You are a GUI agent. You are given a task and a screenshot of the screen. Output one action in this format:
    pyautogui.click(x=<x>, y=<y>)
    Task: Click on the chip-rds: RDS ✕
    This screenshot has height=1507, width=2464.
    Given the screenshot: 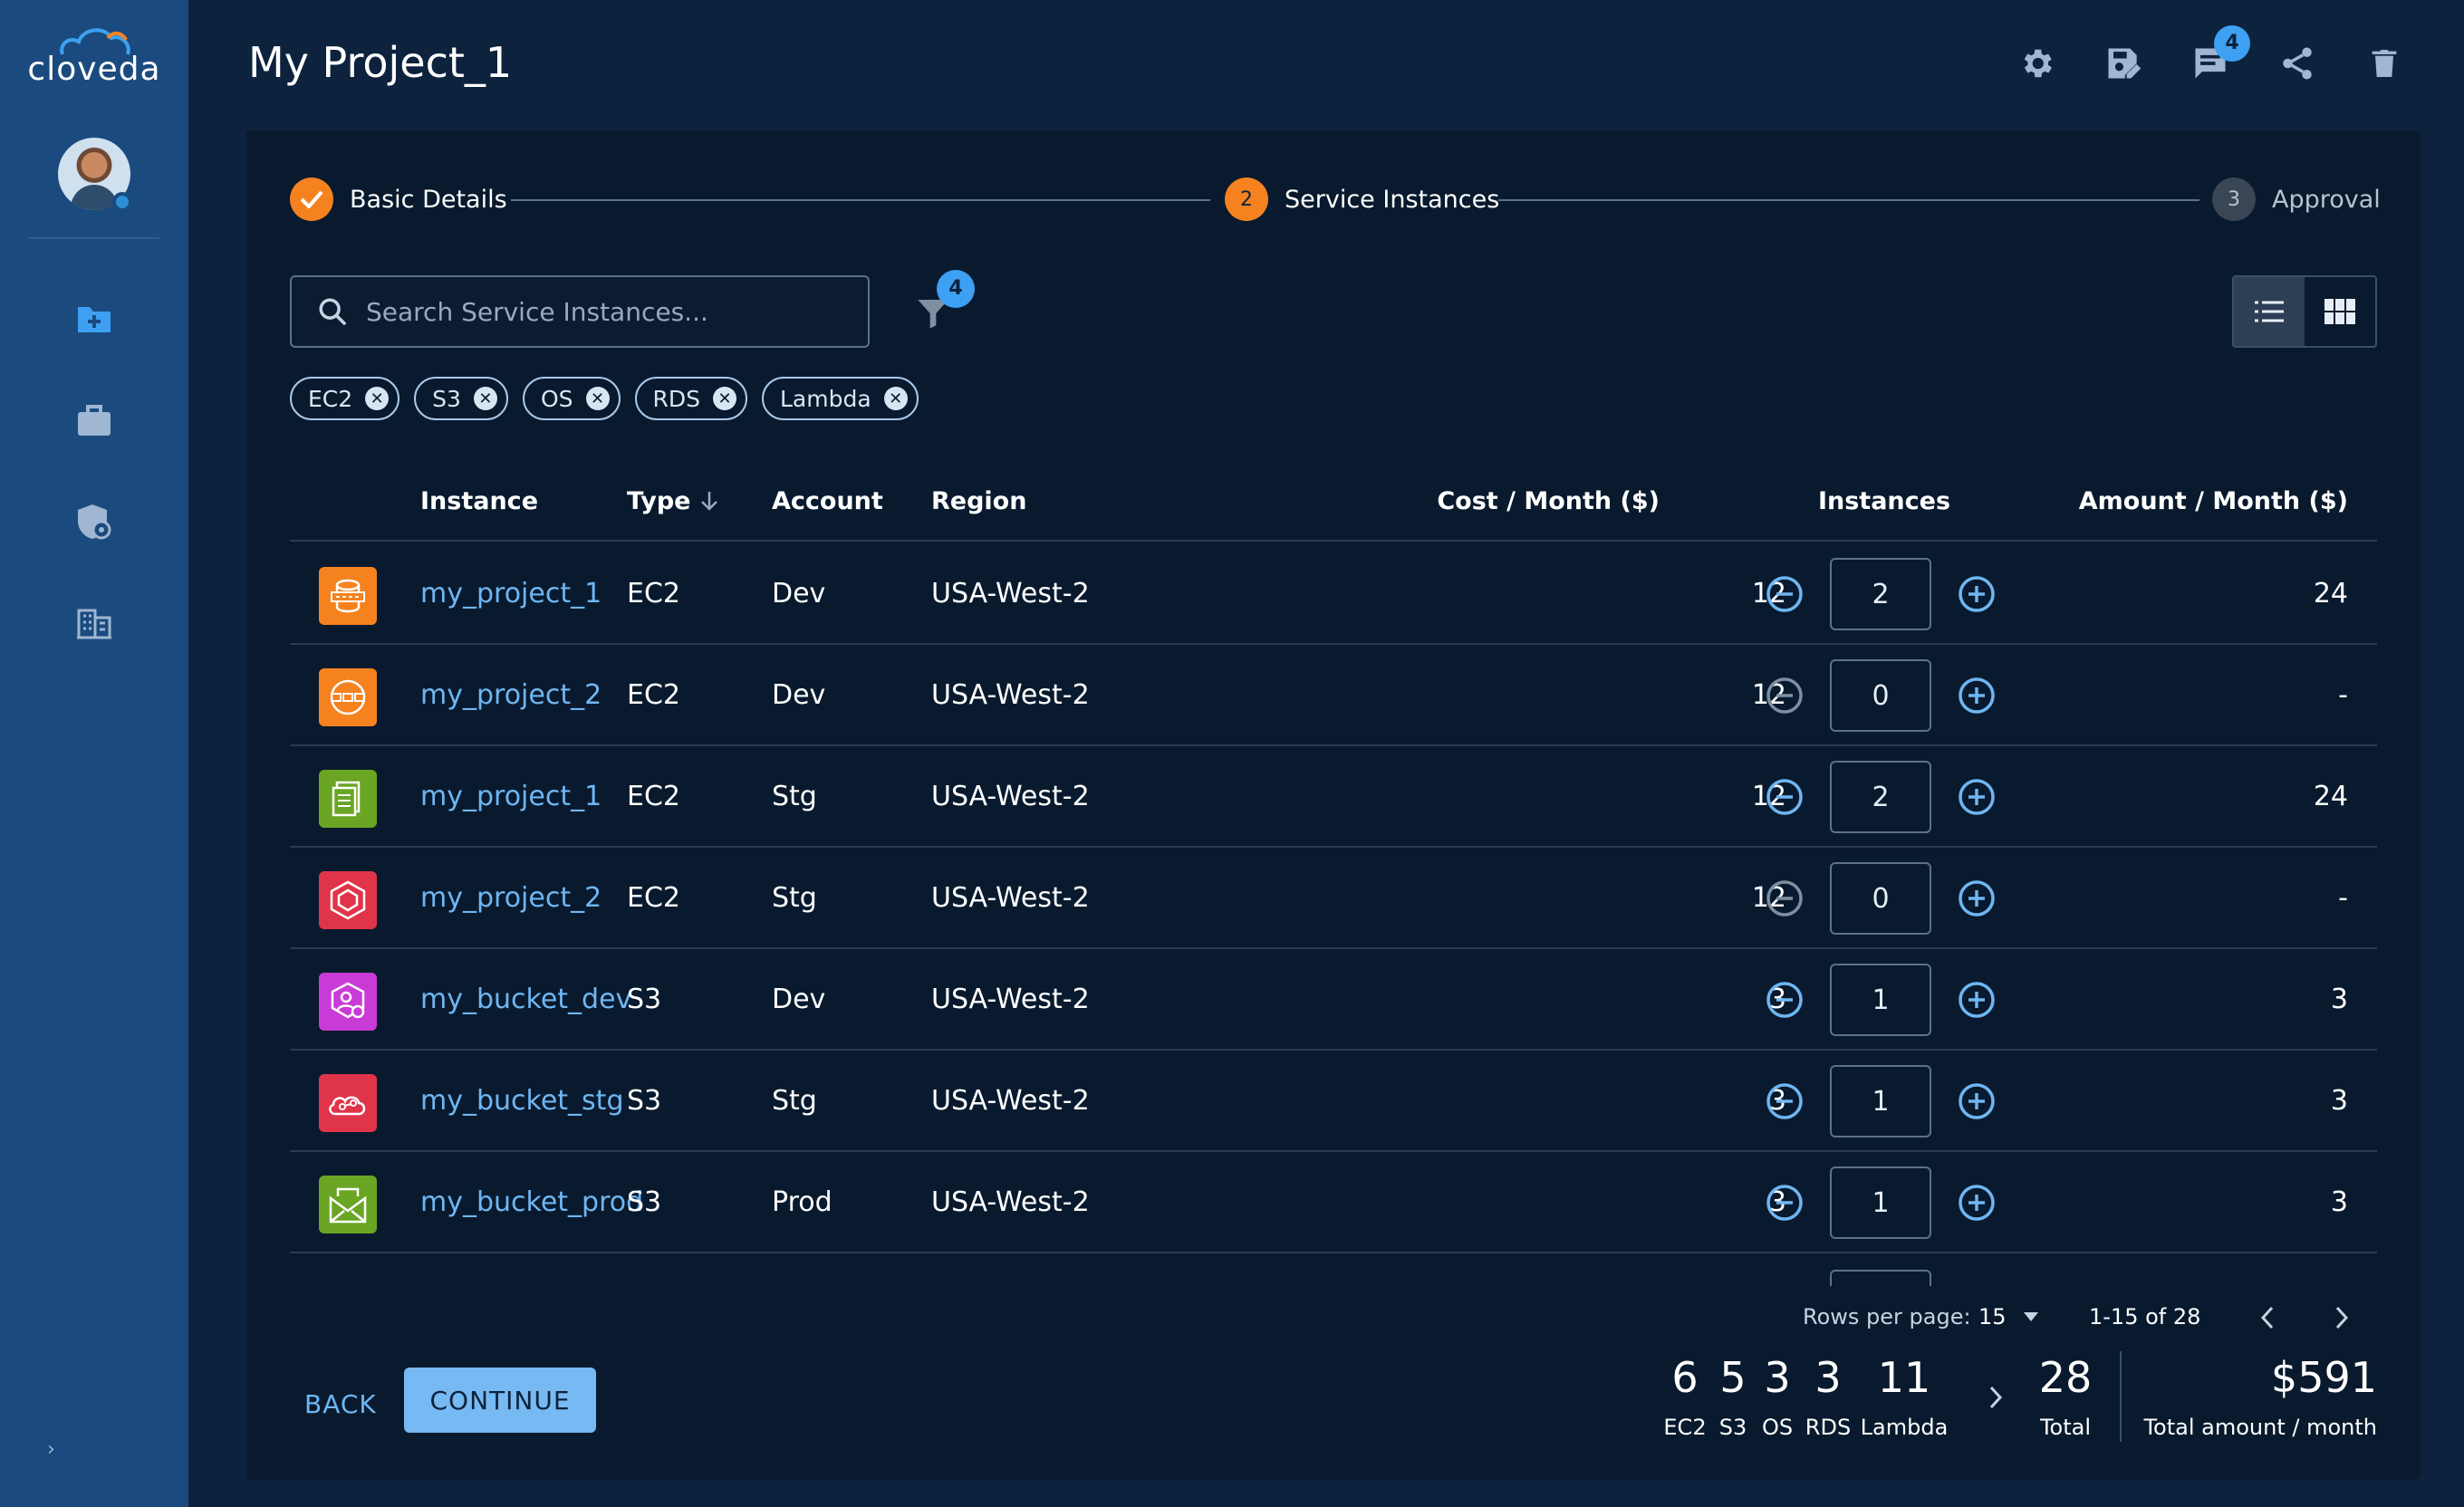 What is the action you would take?
    pyautogui.click(x=690, y=398)
    